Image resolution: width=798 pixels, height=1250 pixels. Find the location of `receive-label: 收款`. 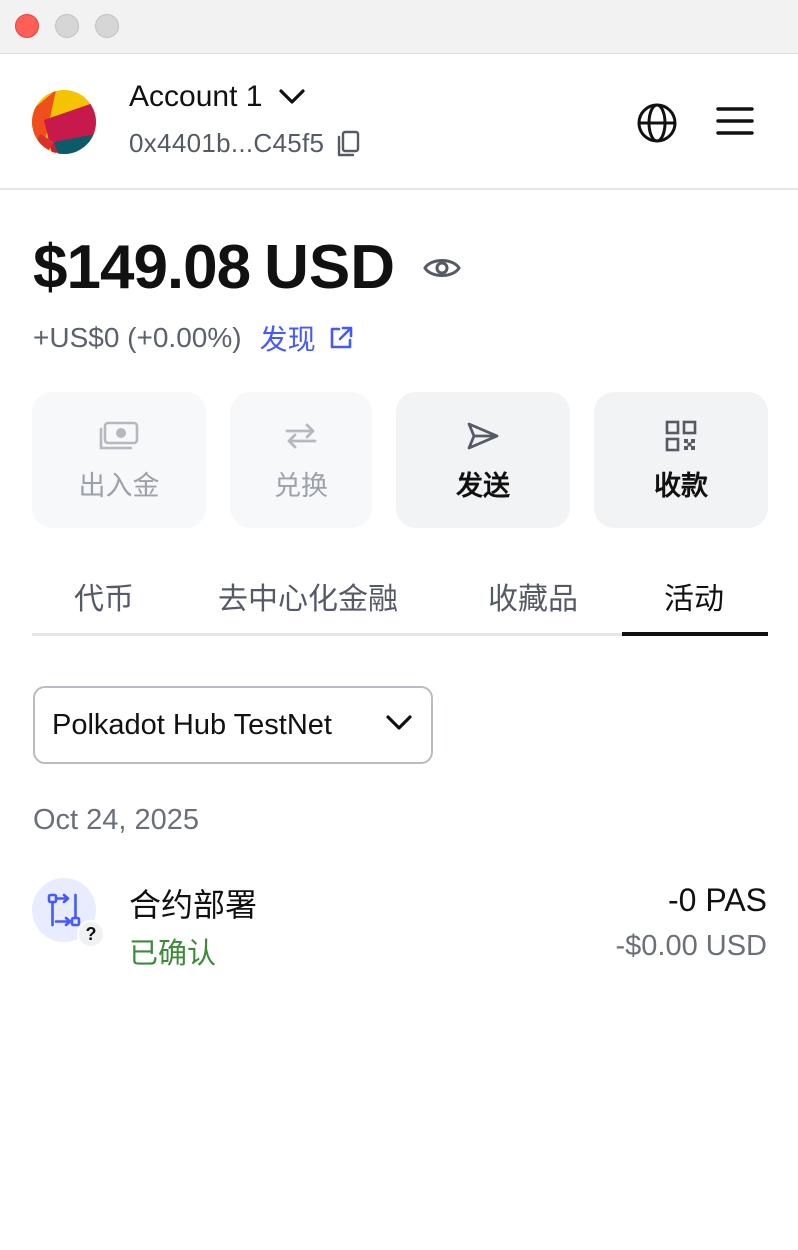

receive-label: 收款 is located at coordinates (681, 486).